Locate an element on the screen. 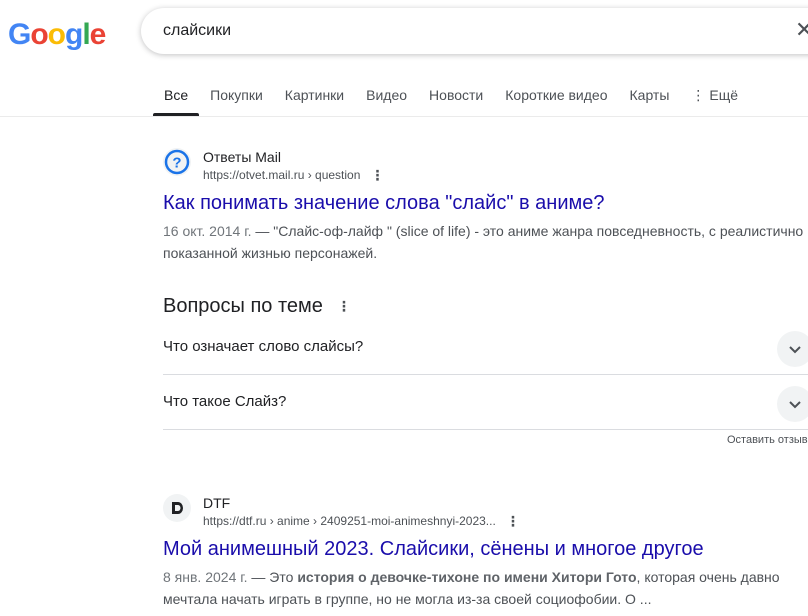 This screenshot has width=808, height=616. google-logo: Google is located at coordinates (57, 35).